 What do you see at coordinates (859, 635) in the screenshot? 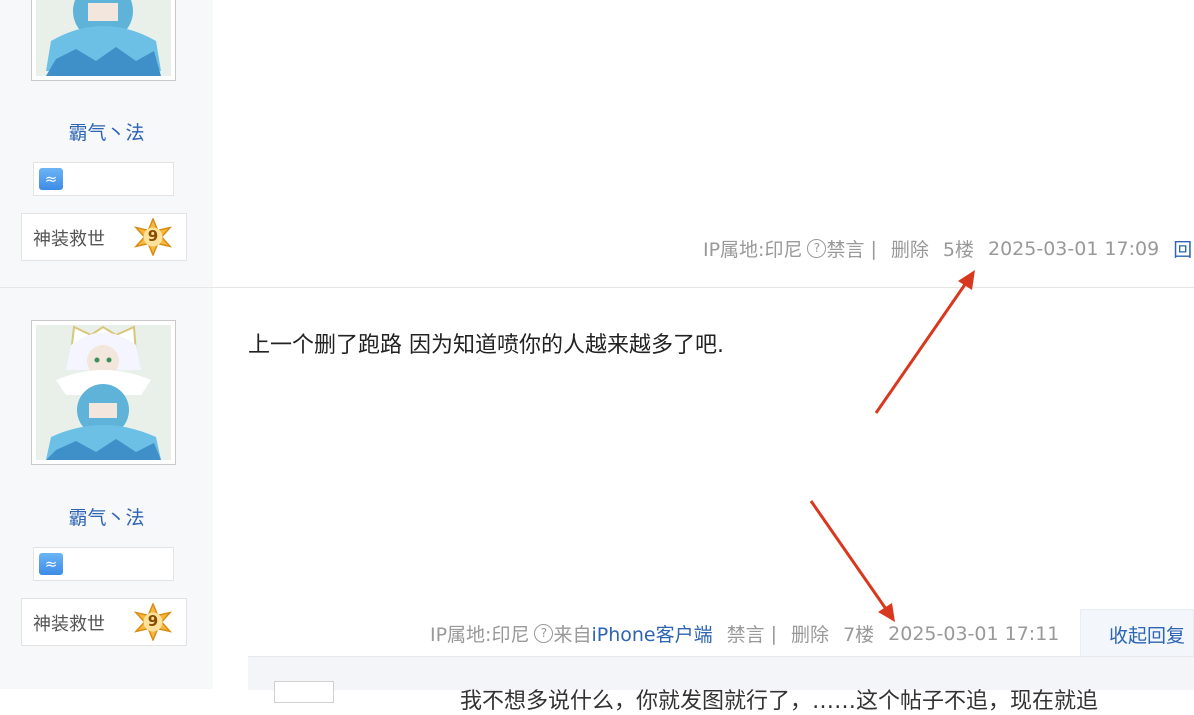
I see `floor-number: 7楼` at bounding box center [859, 635].